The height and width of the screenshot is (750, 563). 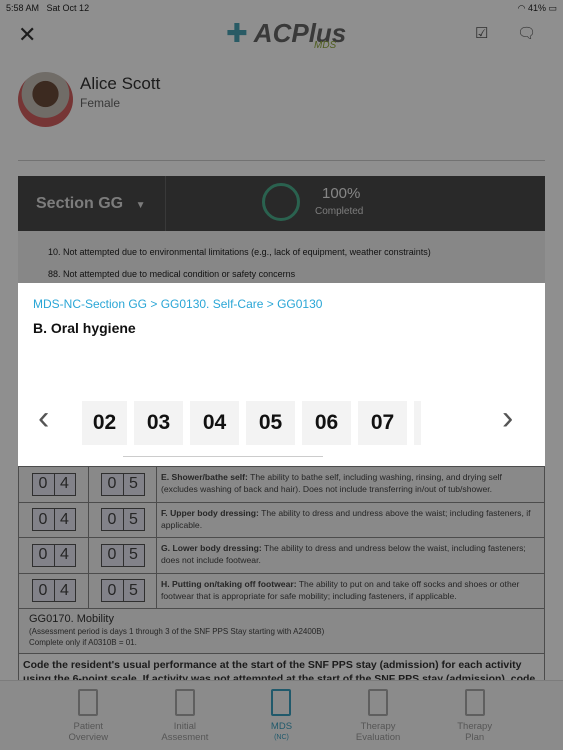 What do you see at coordinates (84, 328) in the screenshot?
I see `question-title: B. Oral hygiene` at bounding box center [84, 328].